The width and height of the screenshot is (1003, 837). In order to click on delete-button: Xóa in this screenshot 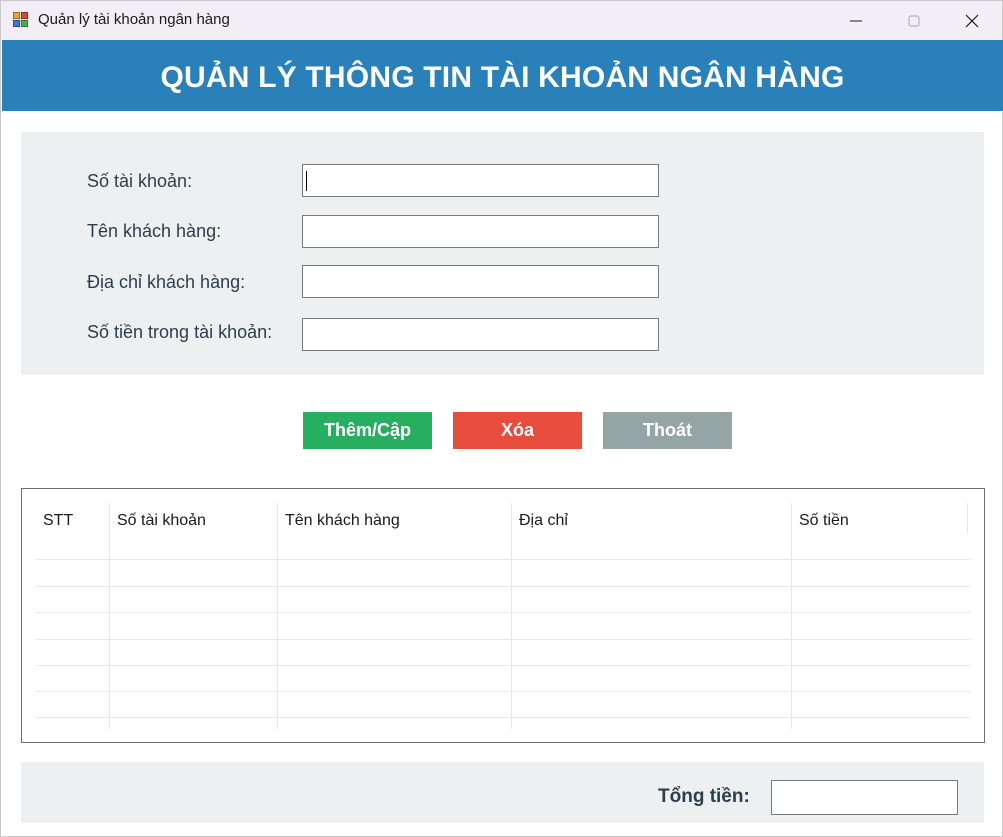, I will do `click(517, 430)`.